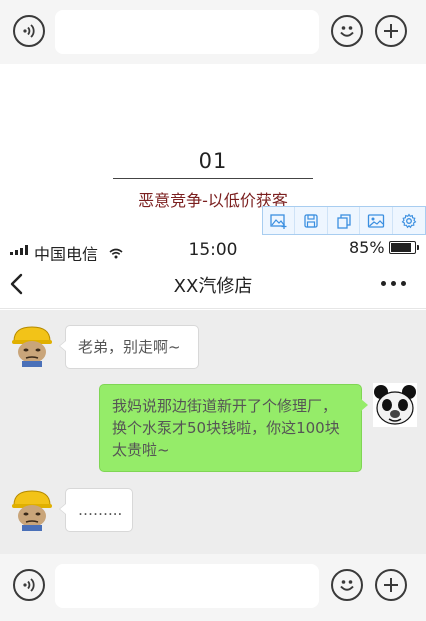  I want to click on battery-icon, so click(404, 247).